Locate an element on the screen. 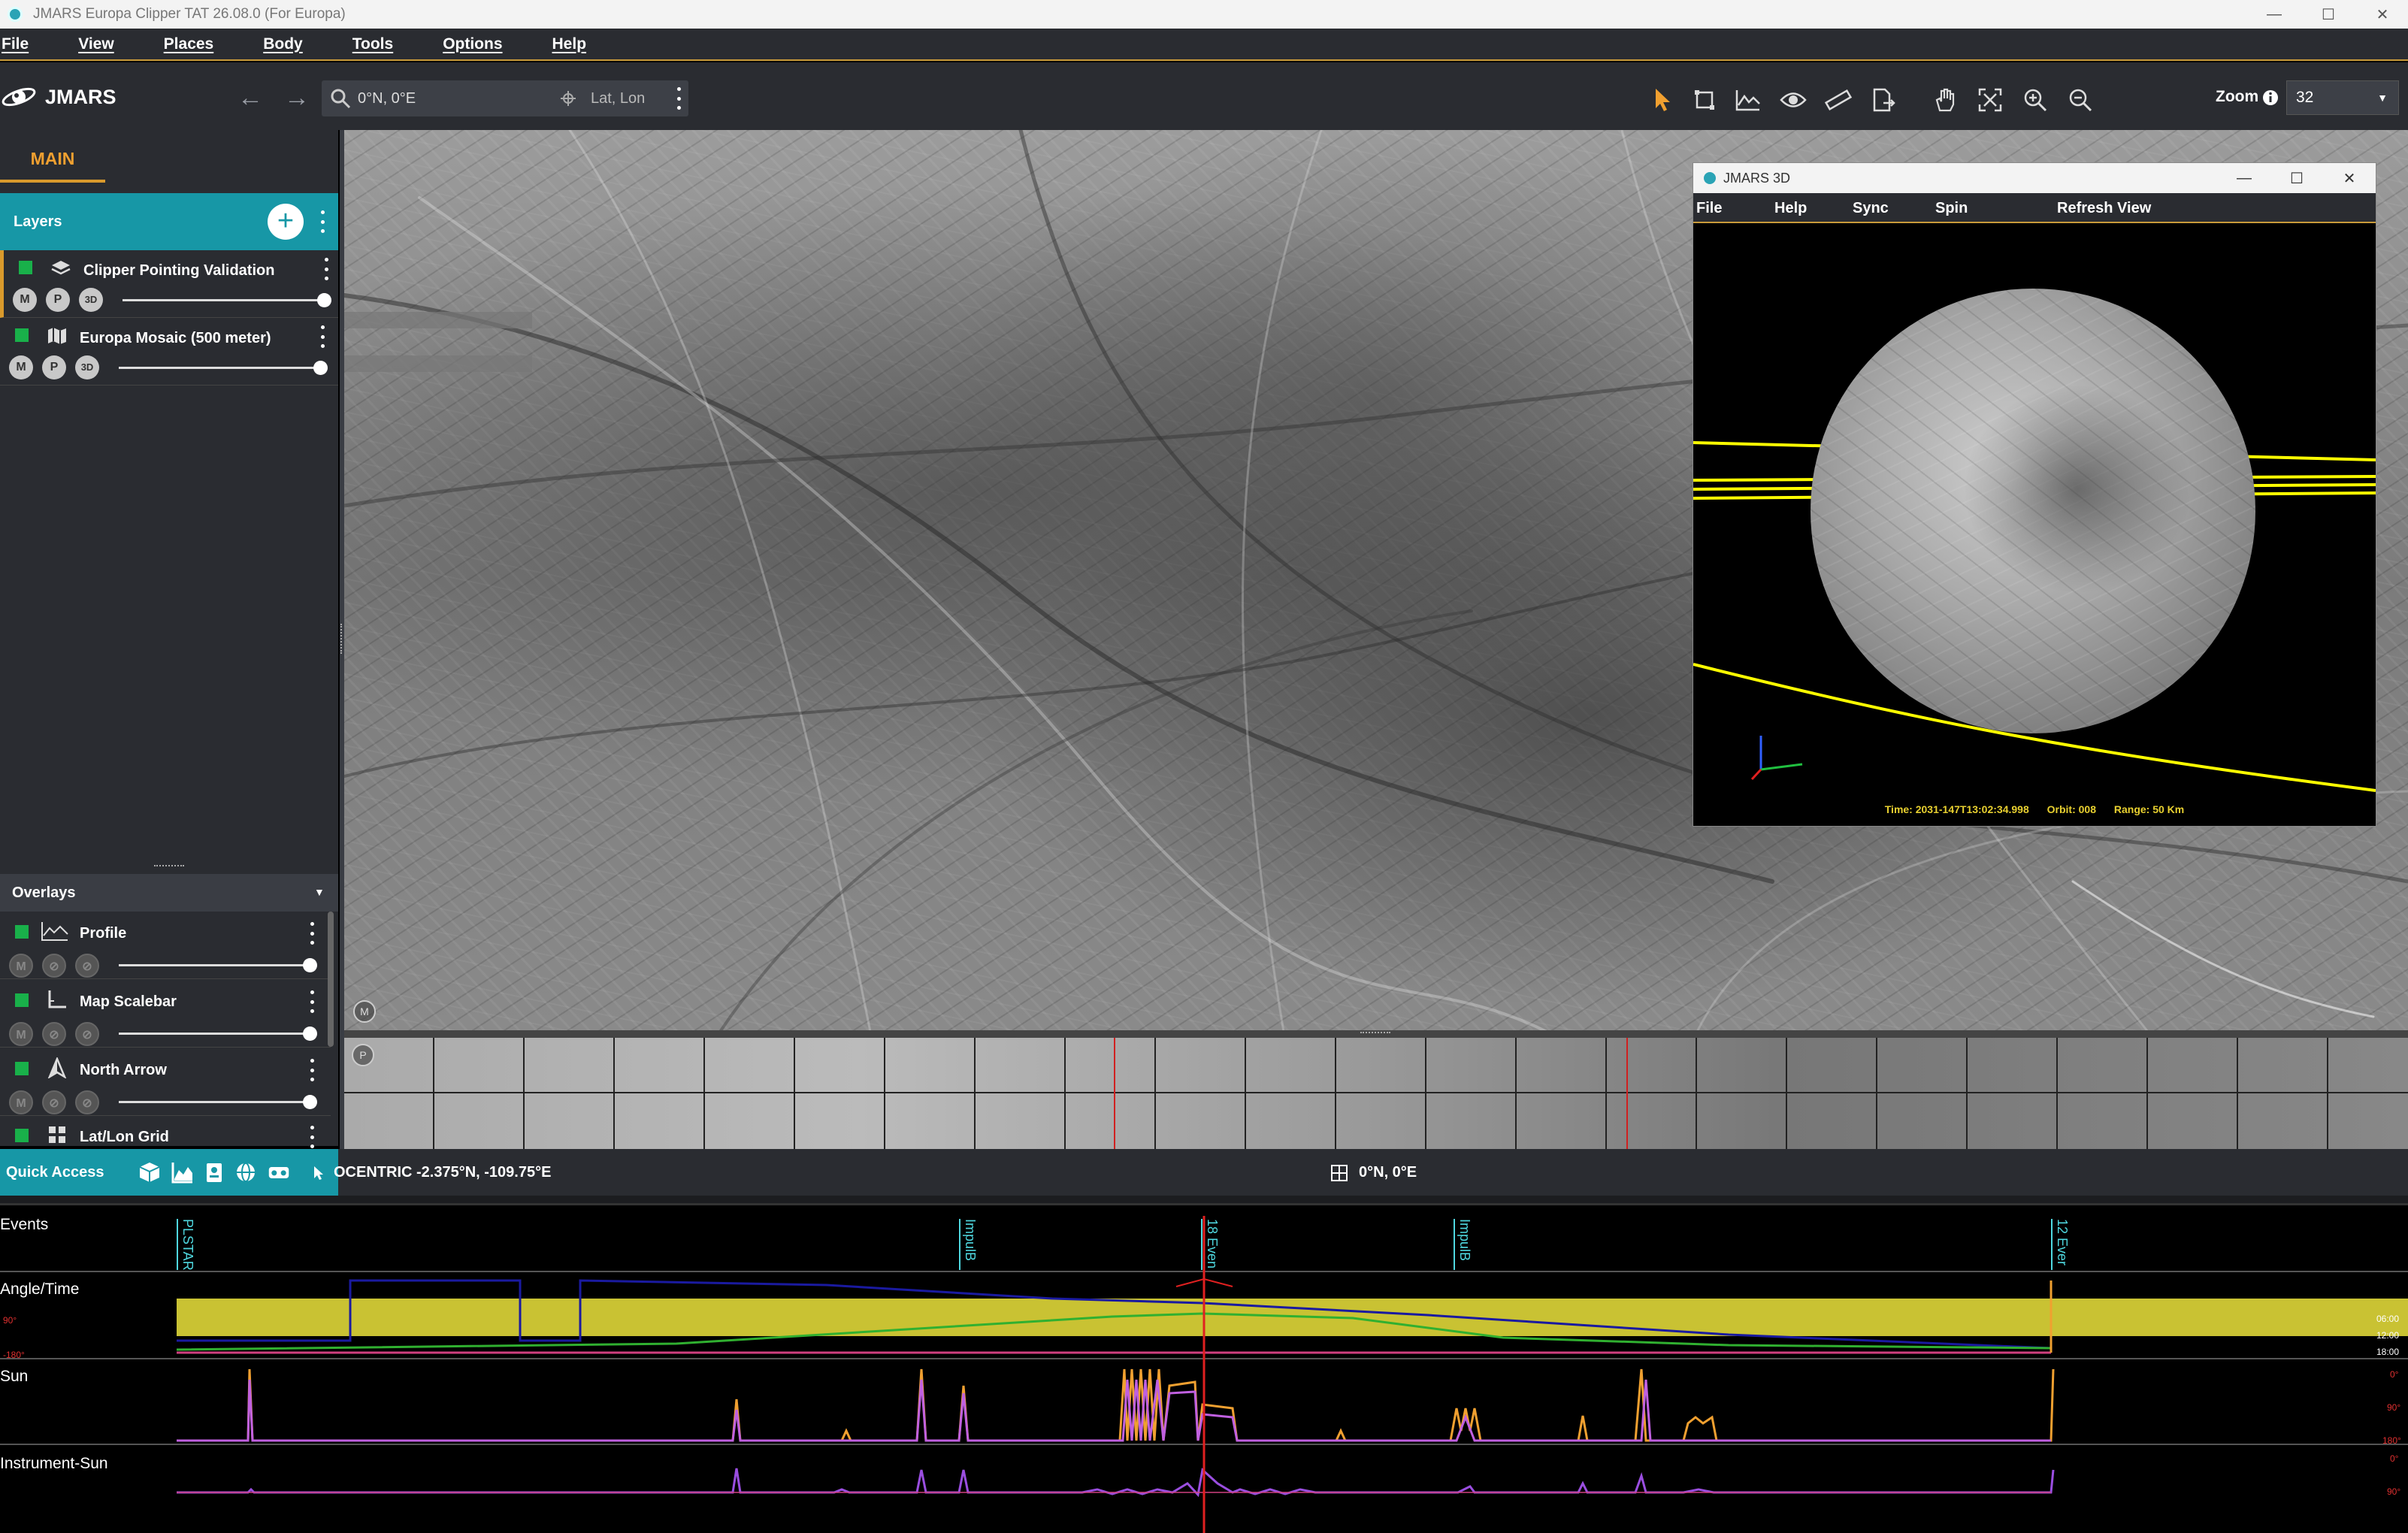 The width and height of the screenshot is (2408, 1533). back-arrow-icon: ← is located at coordinates (250, 98).